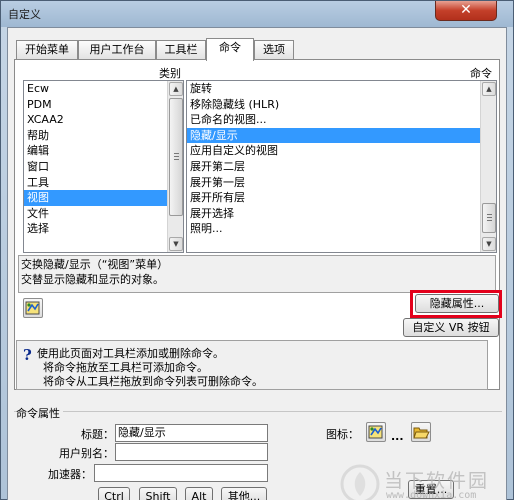 The image size is (514, 500). Describe the element at coordinates (199, 493) in the screenshot. I see `alt-button: Alt` at that location.